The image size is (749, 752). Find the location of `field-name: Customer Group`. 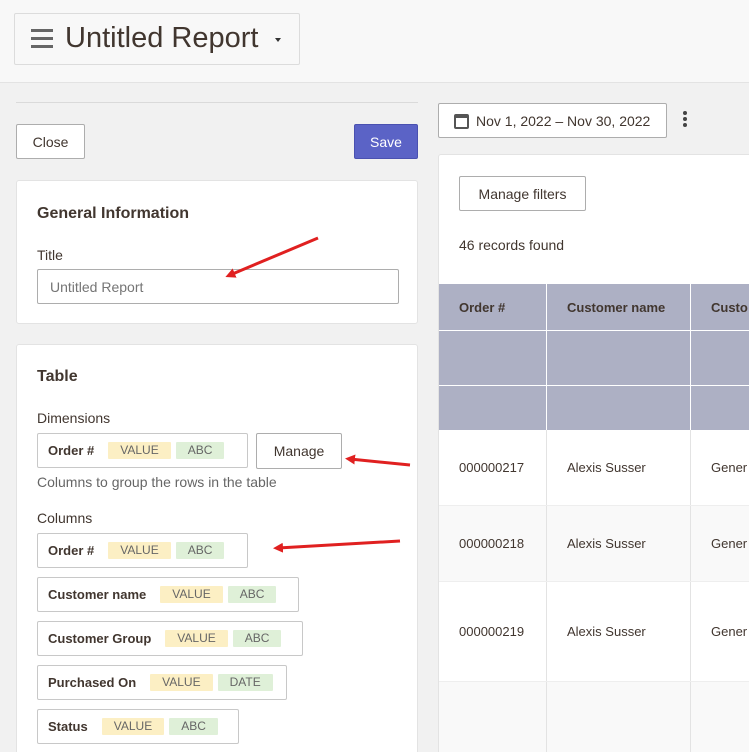

field-name: Customer Group is located at coordinates (100, 638).